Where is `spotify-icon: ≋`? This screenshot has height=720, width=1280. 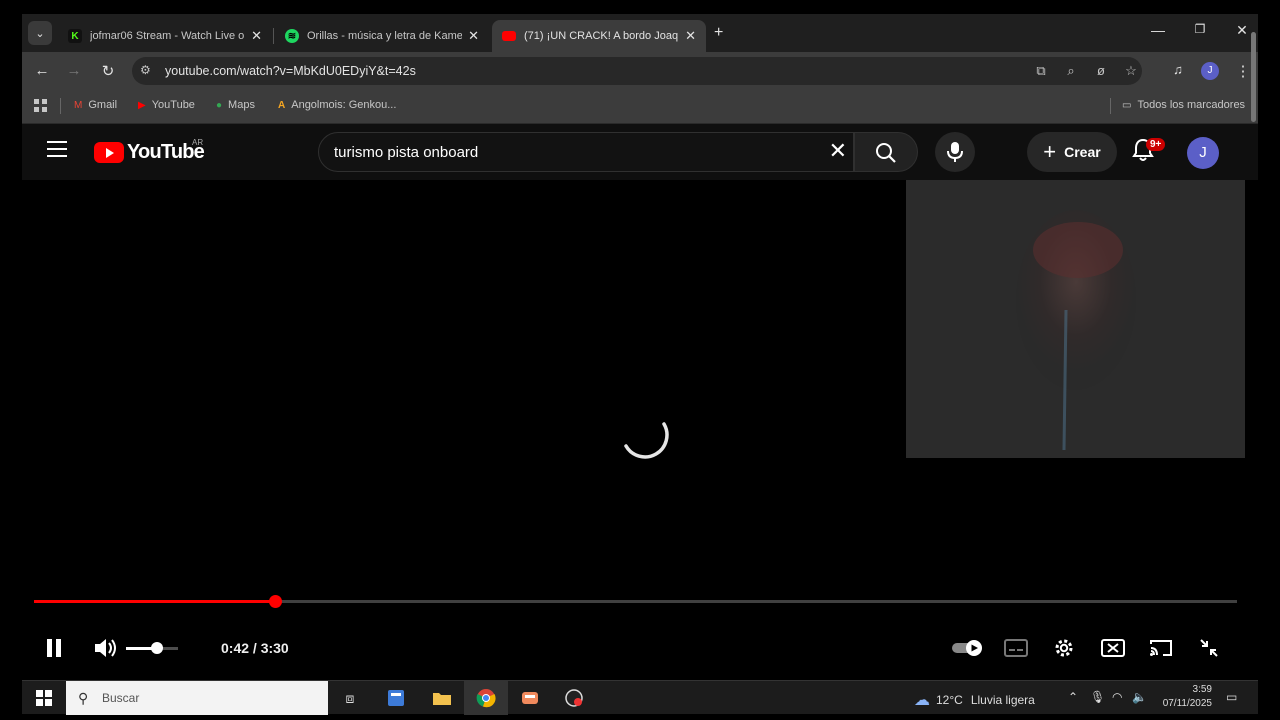 spotify-icon: ≋ is located at coordinates (292, 36).